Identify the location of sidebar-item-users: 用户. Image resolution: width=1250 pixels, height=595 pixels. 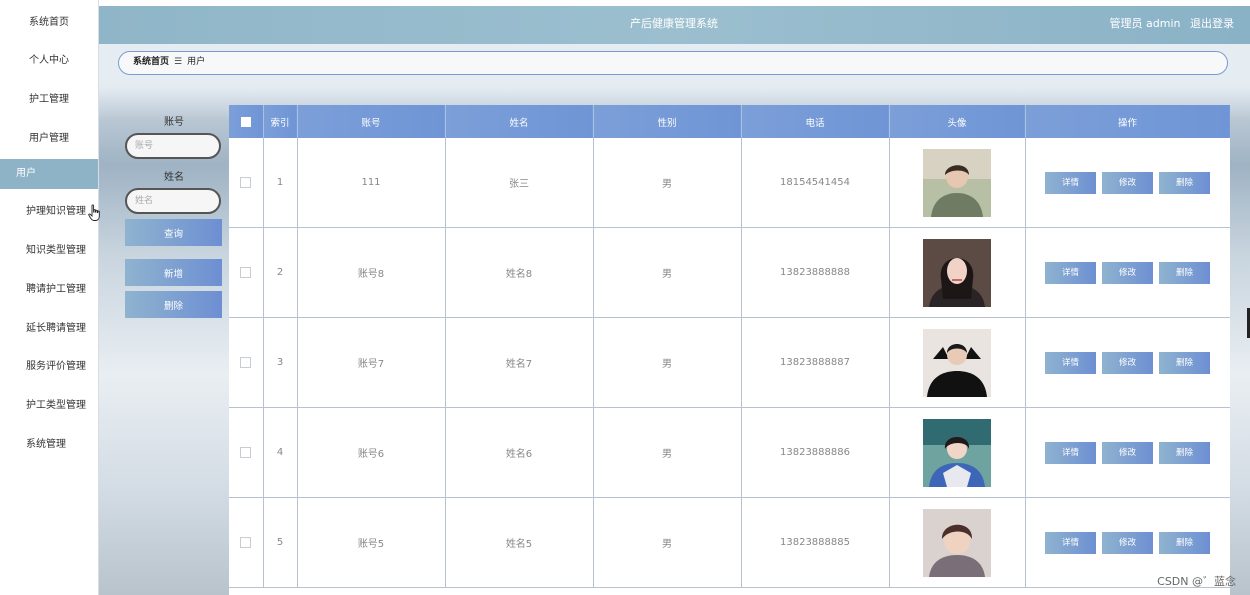
(49, 174).